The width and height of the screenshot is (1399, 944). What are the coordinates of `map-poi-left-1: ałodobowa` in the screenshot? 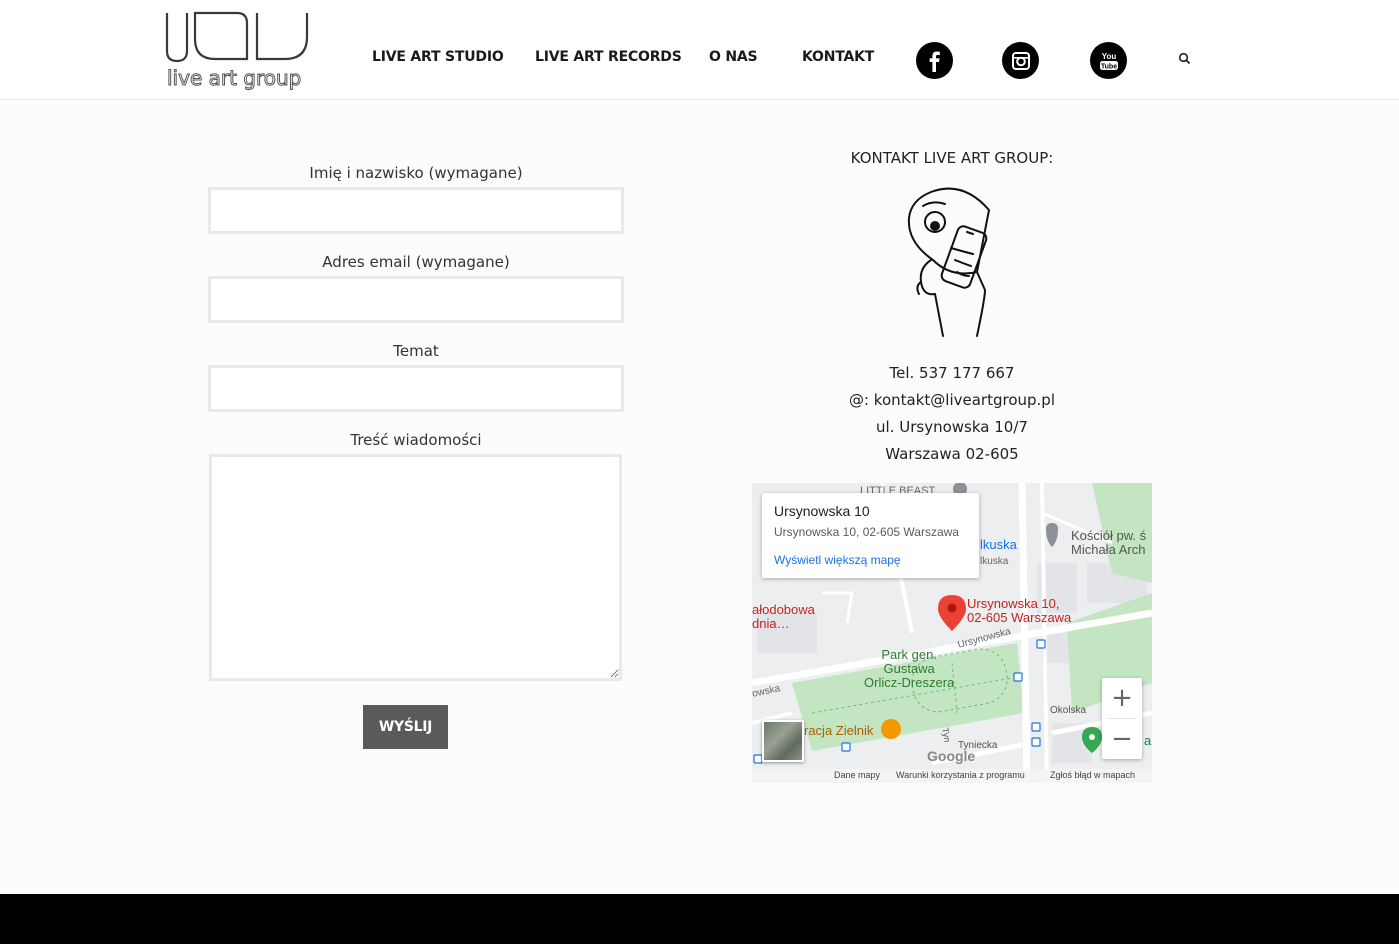 It's located at (783, 609).